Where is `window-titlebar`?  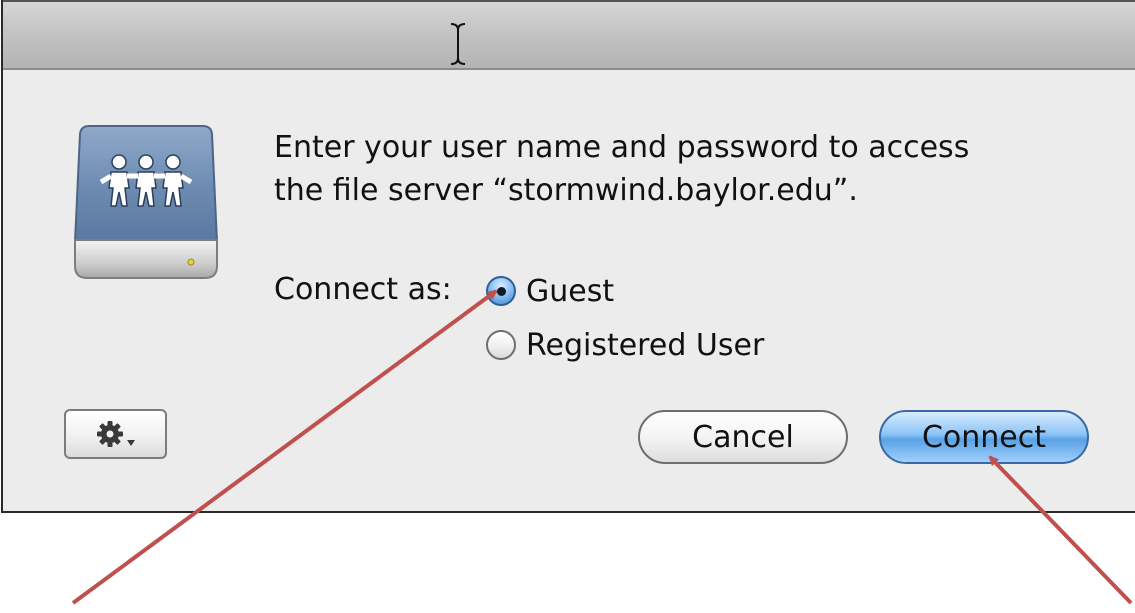 window-titlebar is located at coordinates (569, 35).